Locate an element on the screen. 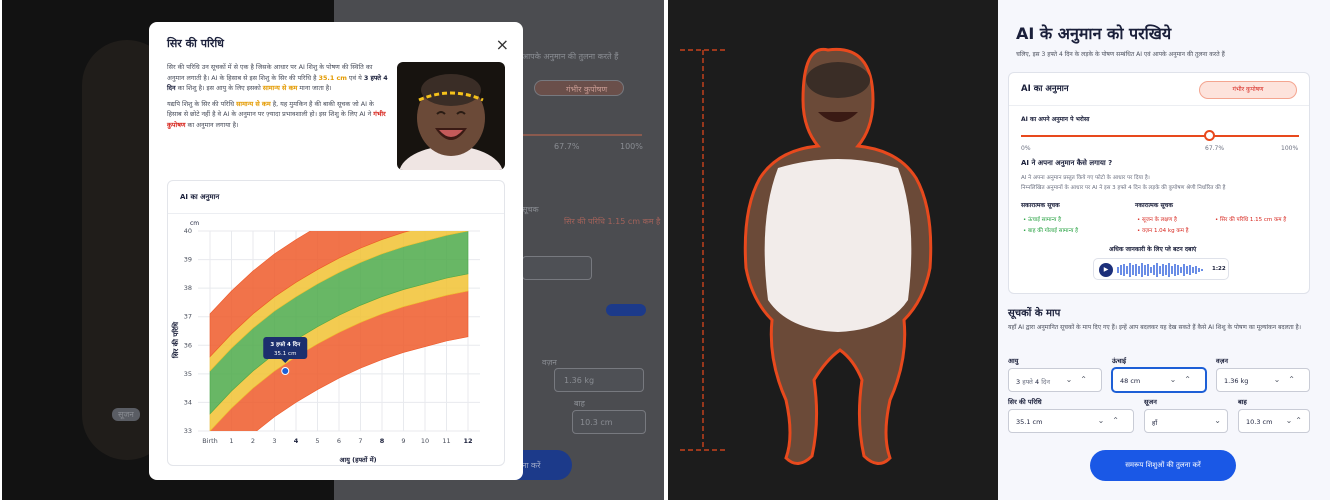 This screenshot has width=1331, height=500. weight-field: 1.36 kg ⌄⌃ is located at coordinates (1263, 380).